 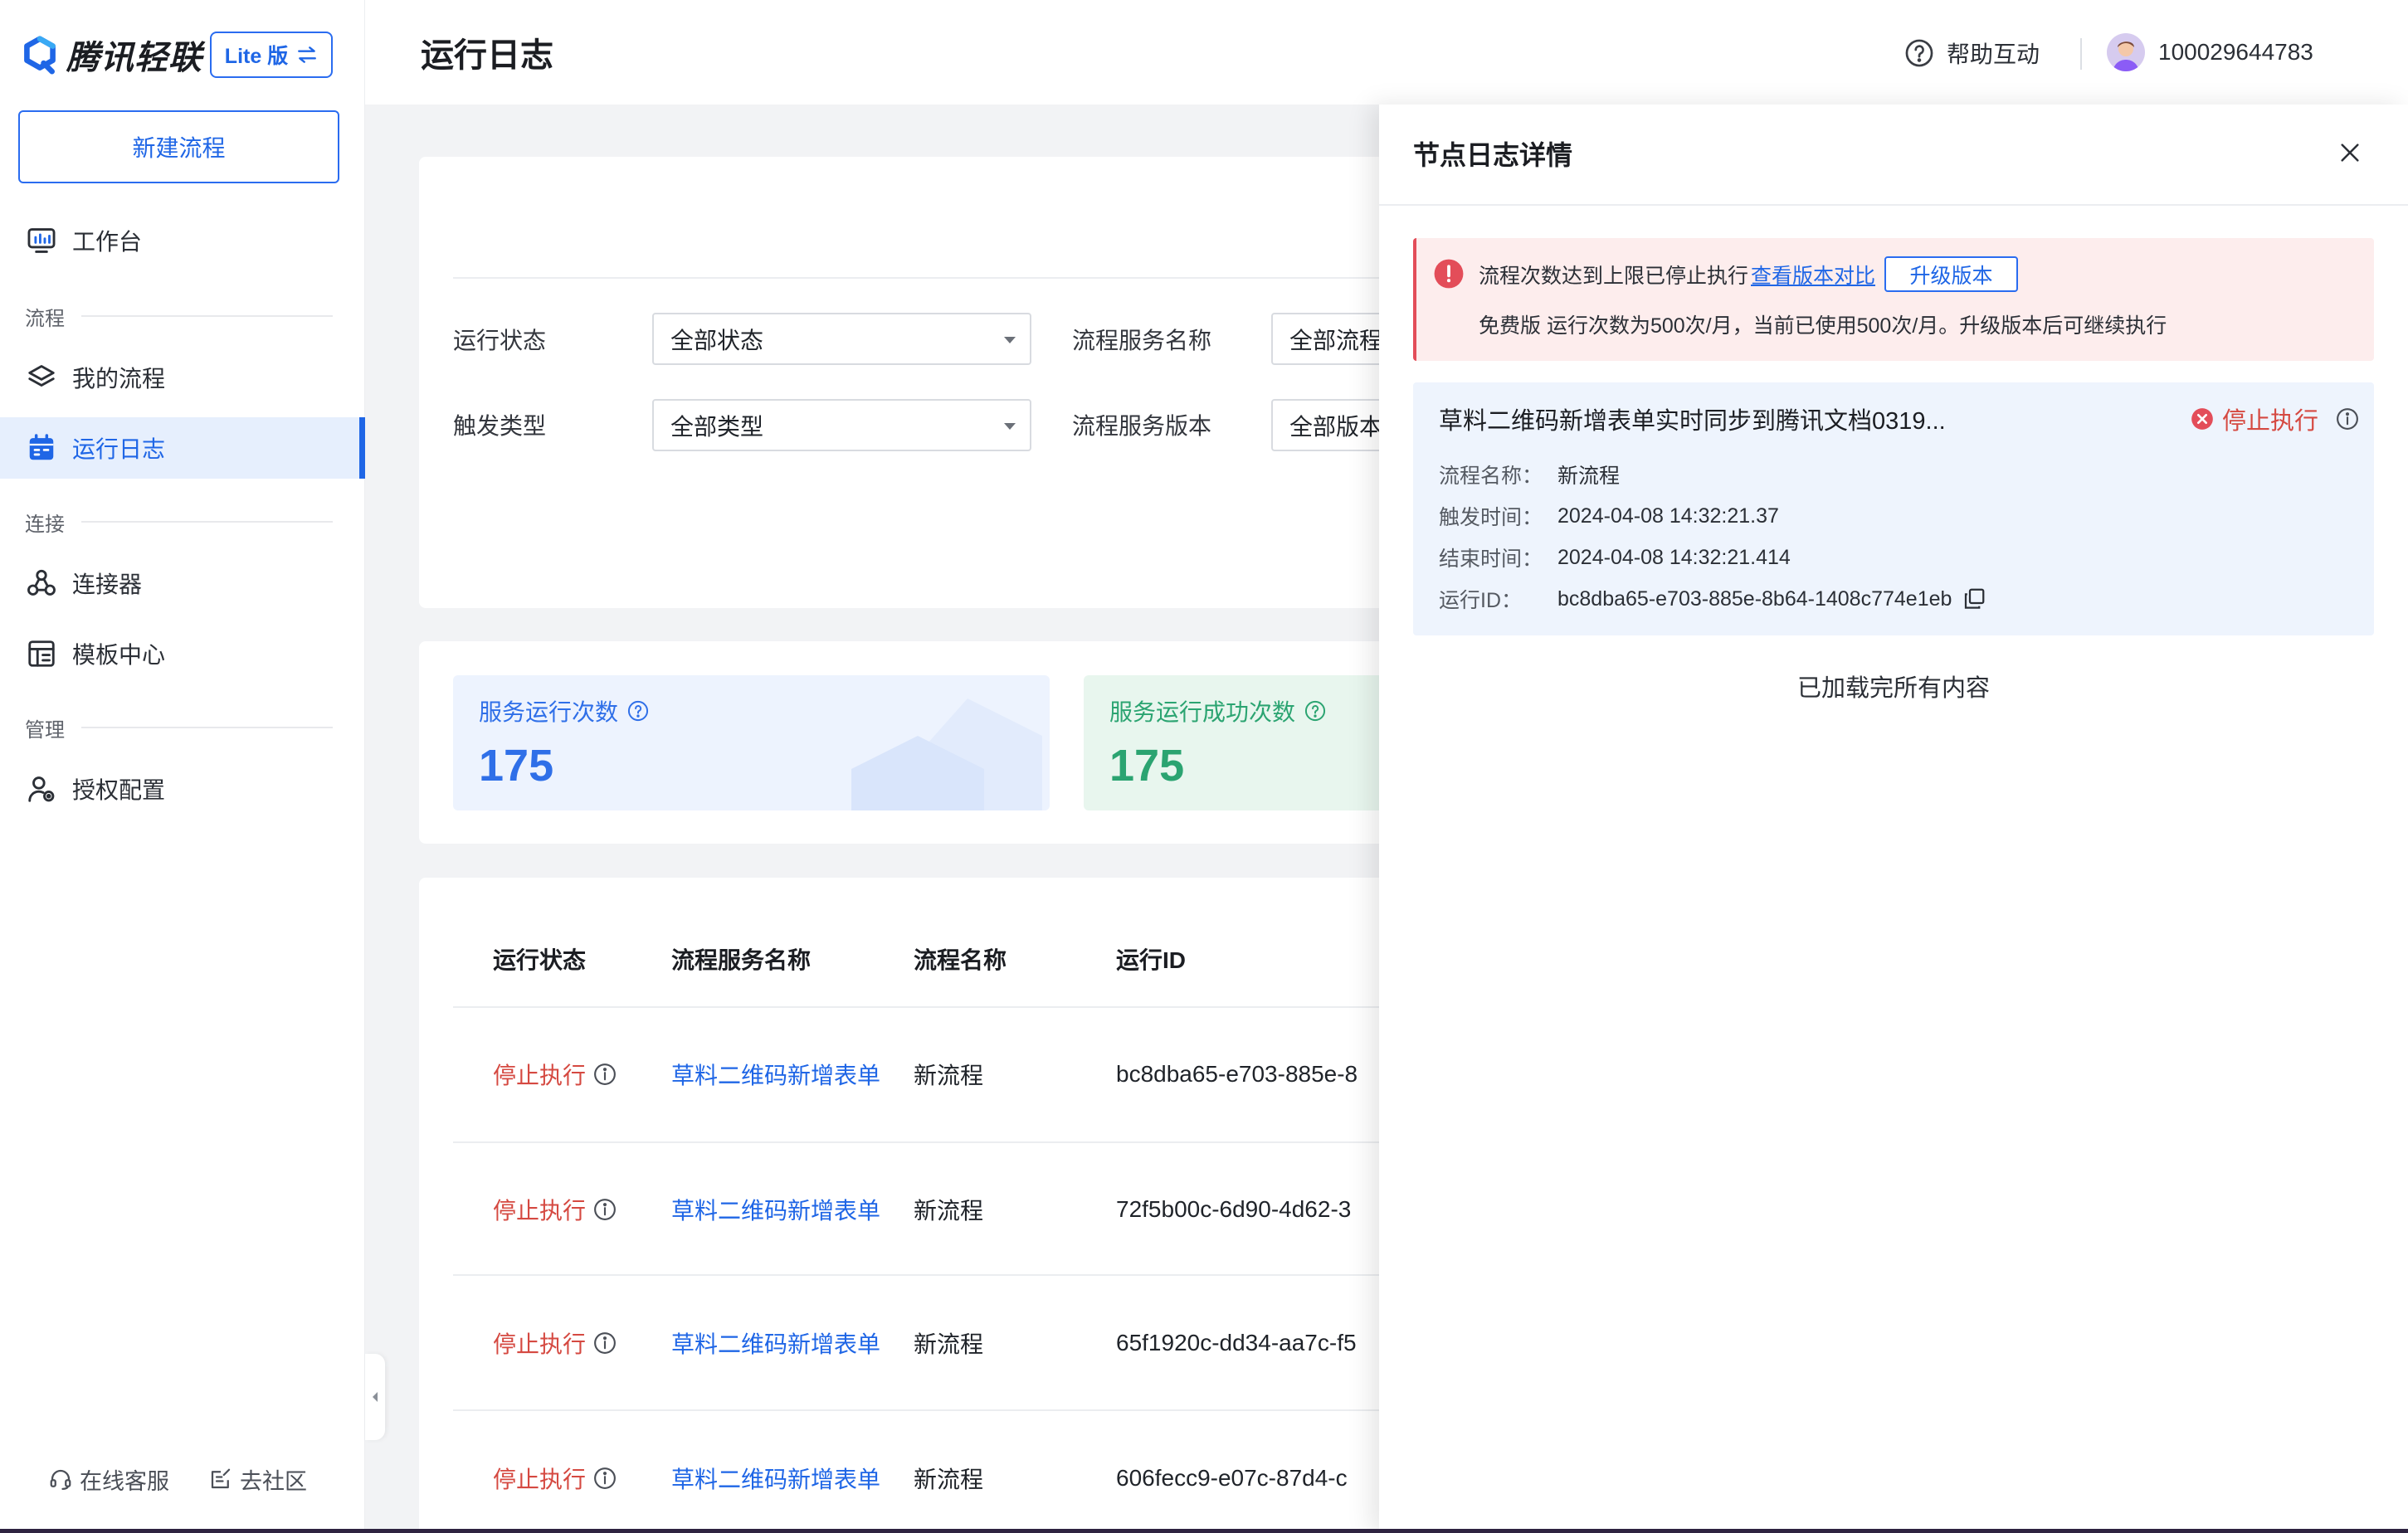 I want to click on column-header: 流程服务名称, so click(x=741, y=960).